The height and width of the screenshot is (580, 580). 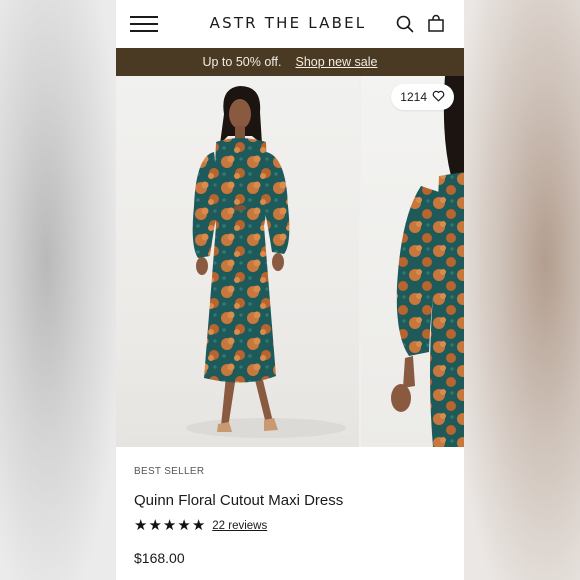 I want to click on hamburger-menu-icon, so click(x=144, y=24).